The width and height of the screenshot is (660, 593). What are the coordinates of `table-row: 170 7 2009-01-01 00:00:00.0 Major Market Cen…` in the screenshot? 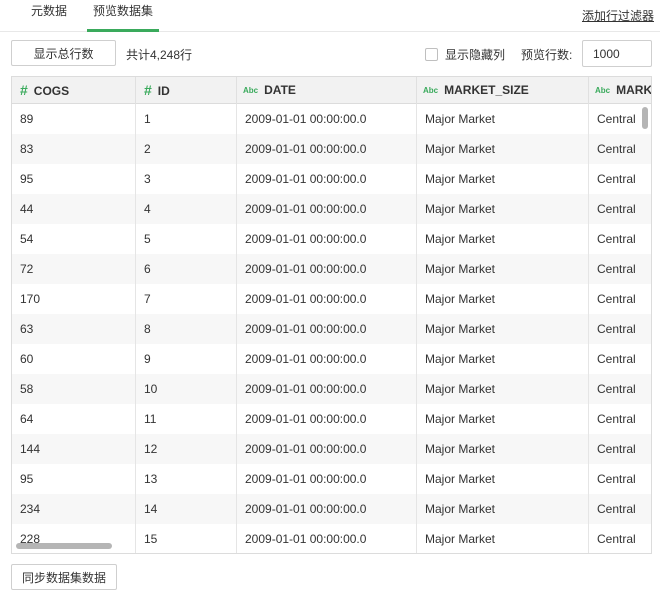 It's located at (331, 299).